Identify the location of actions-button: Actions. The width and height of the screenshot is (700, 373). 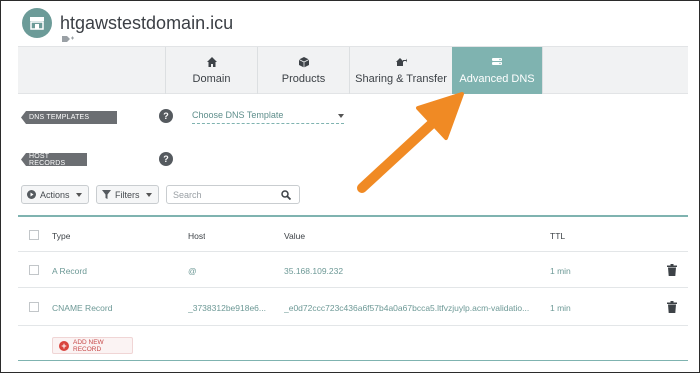
(55, 194).